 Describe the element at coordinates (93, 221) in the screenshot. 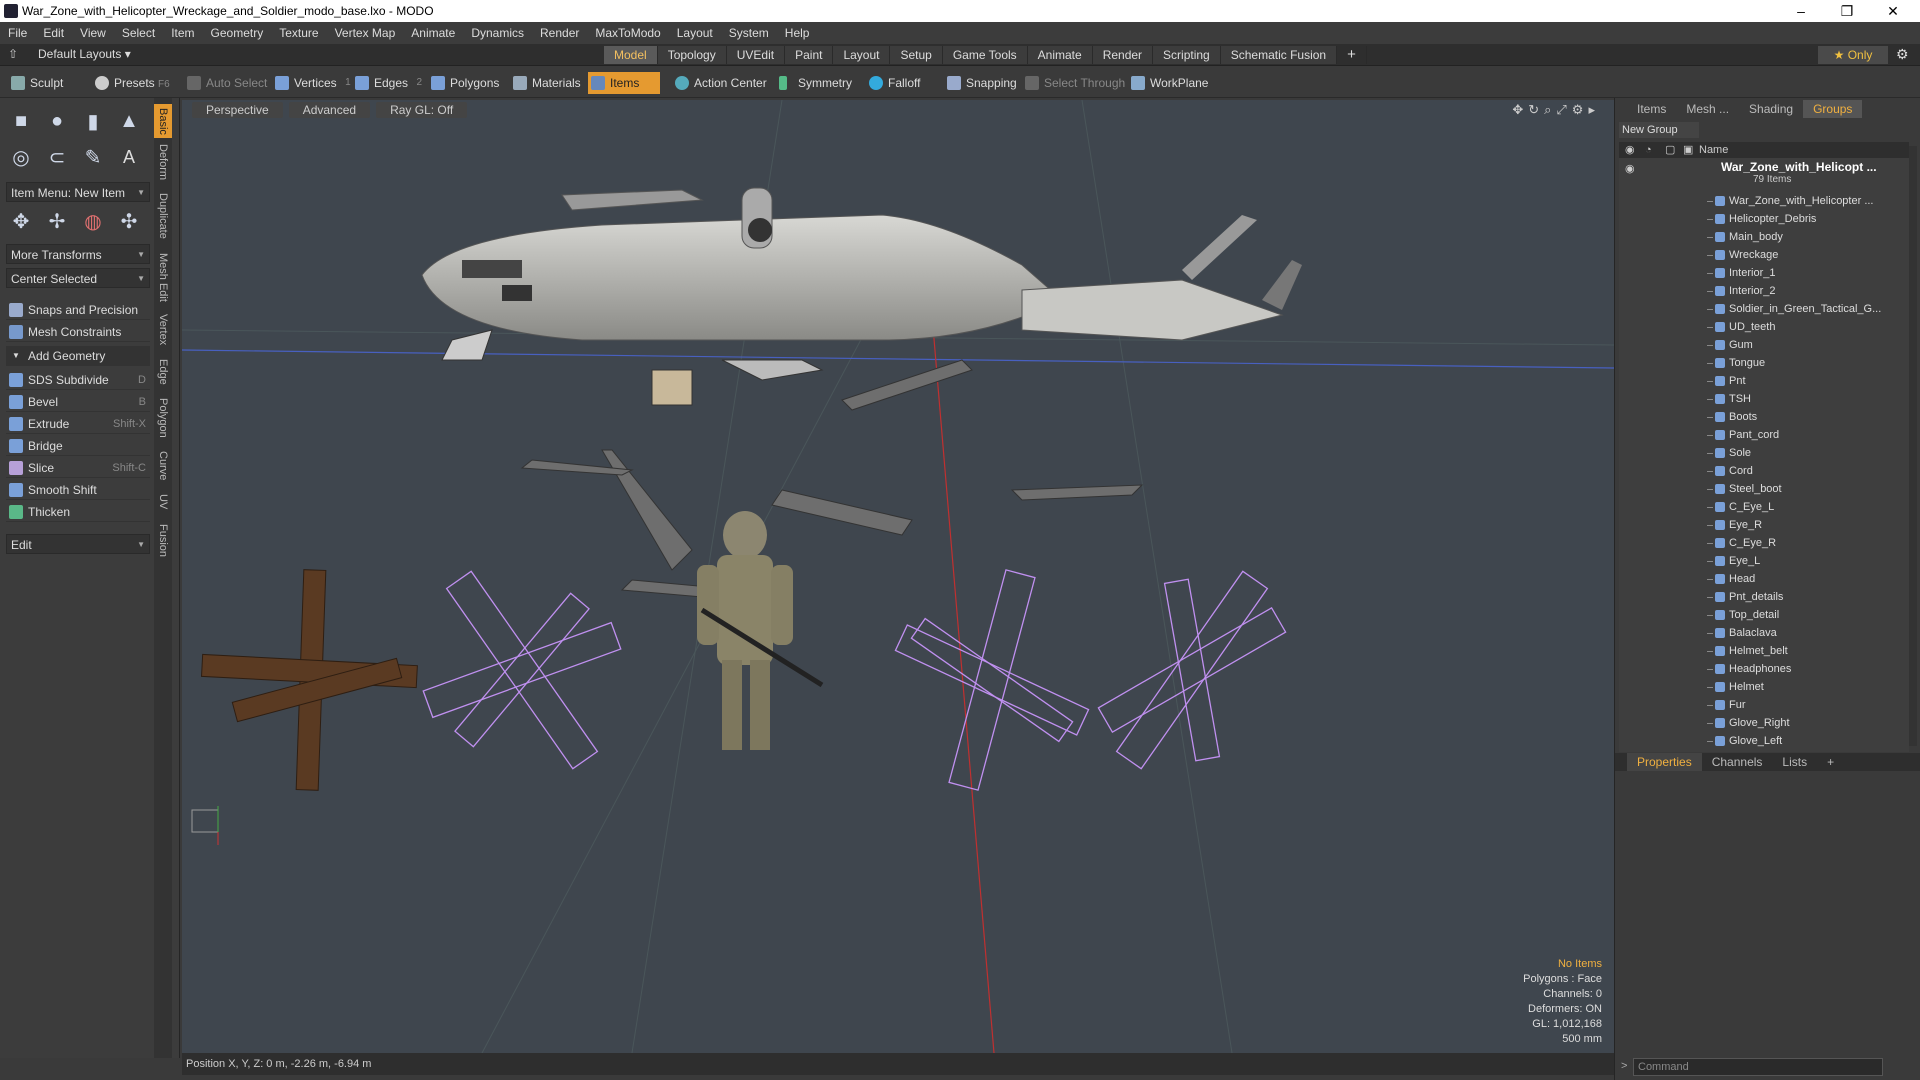

I see `scale-tool-icon: ◍` at that location.